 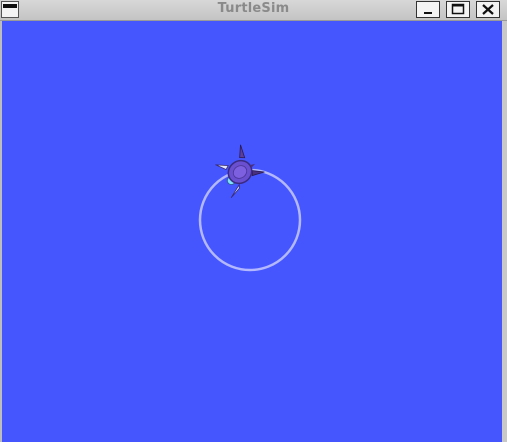 I want to click on minimize-icon, so click(x=428, y=13).